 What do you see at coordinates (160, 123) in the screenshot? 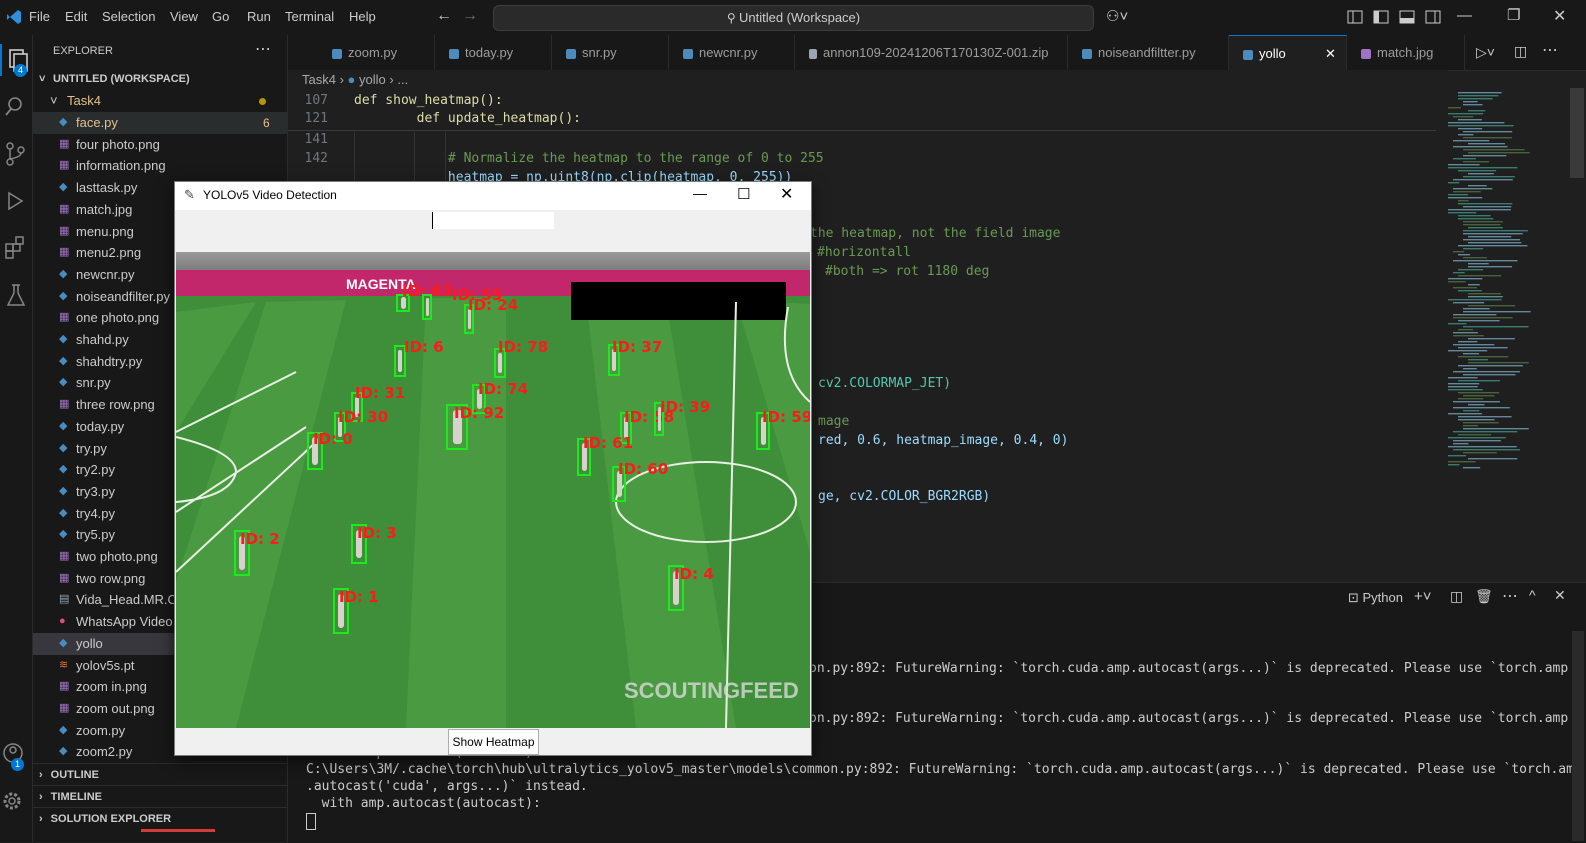
I see `file-item: ◆ face.py 6` at bounding box center [160, 123].